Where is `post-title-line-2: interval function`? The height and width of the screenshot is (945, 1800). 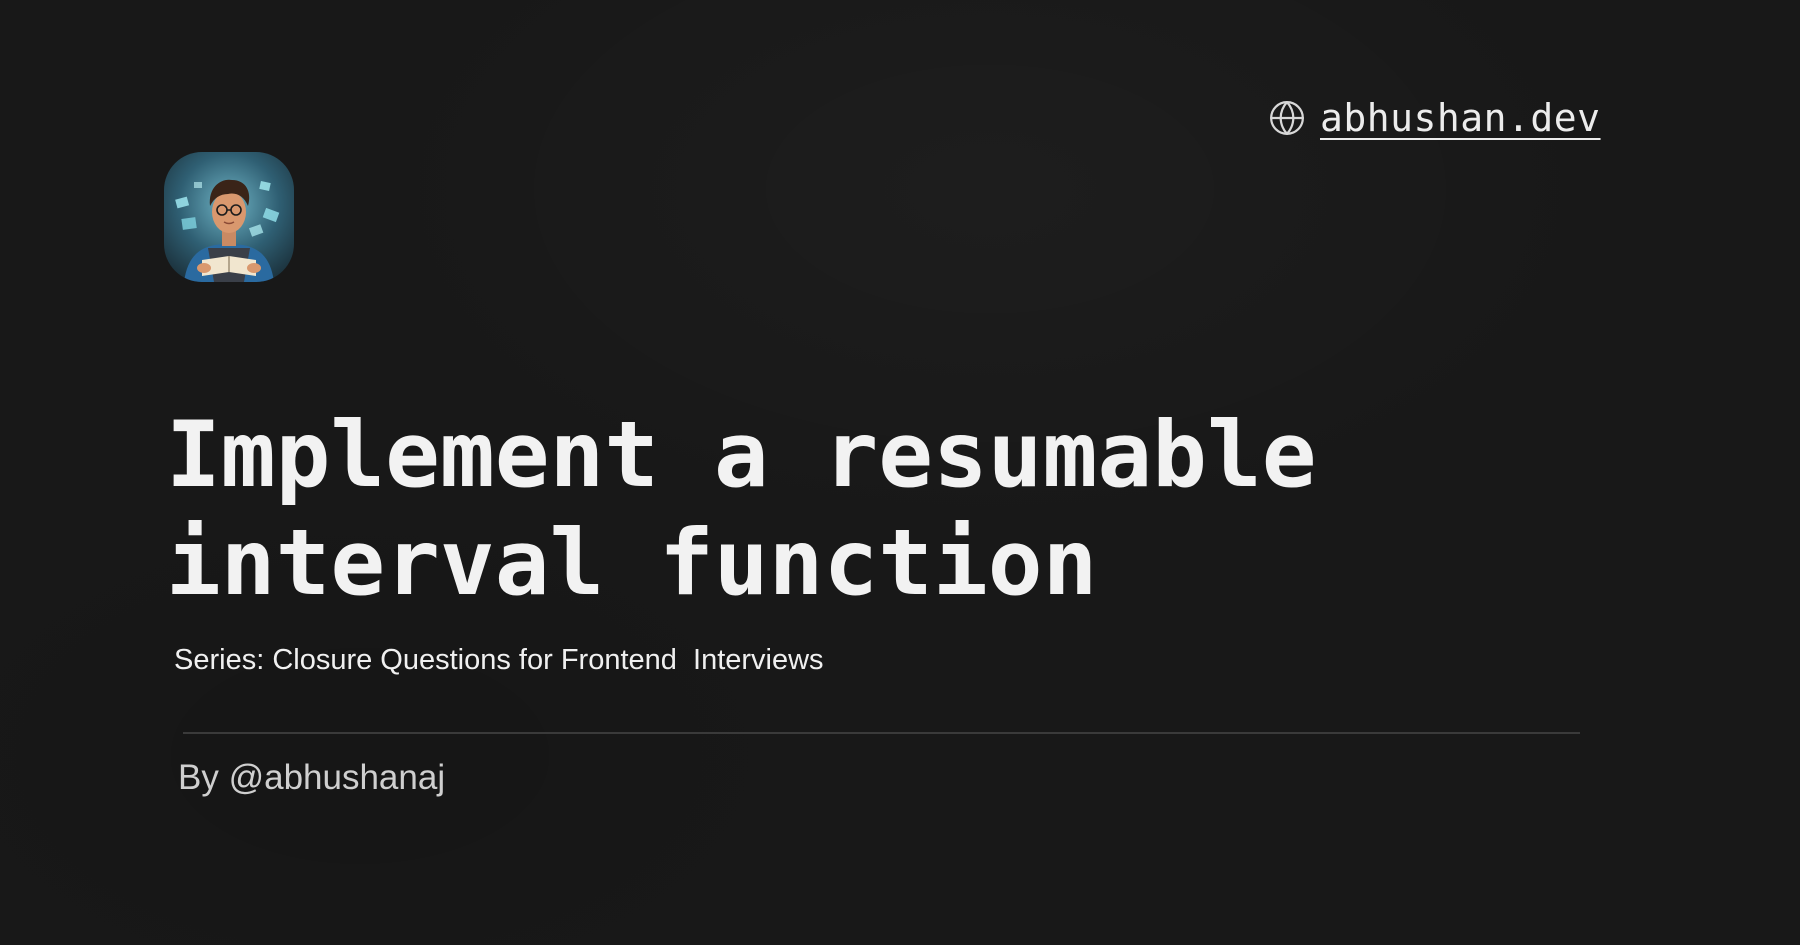
post-title-line-2: interval function is located at coordinates (632, 563).